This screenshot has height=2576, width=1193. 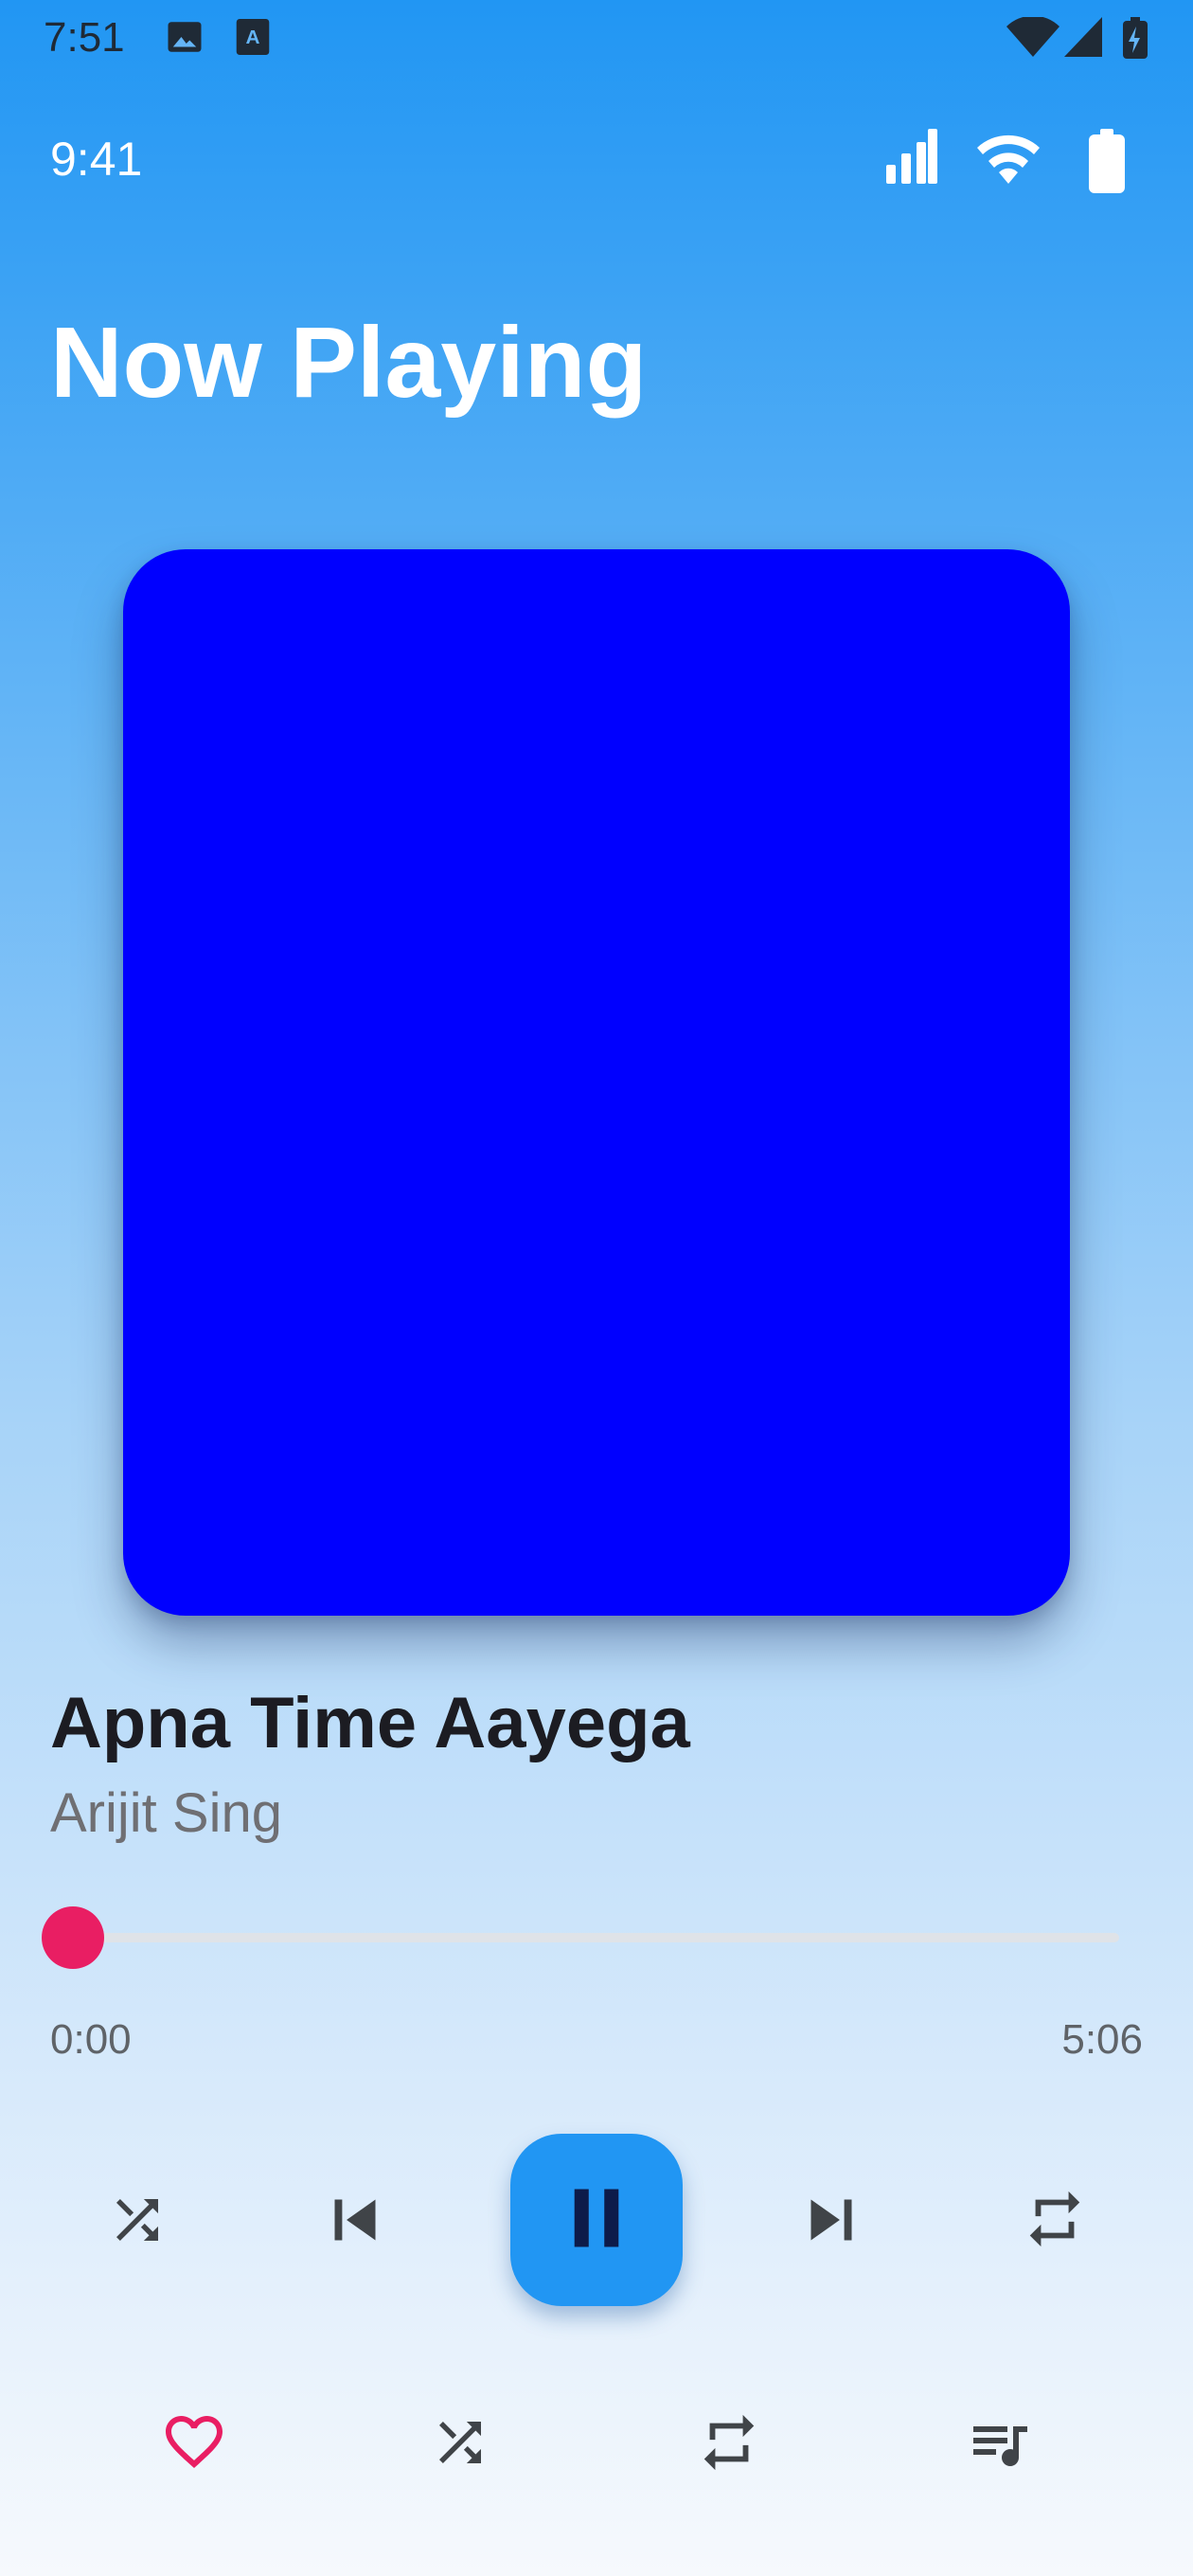 I want to click on skip-next-button, so click(x=831, y=2220).